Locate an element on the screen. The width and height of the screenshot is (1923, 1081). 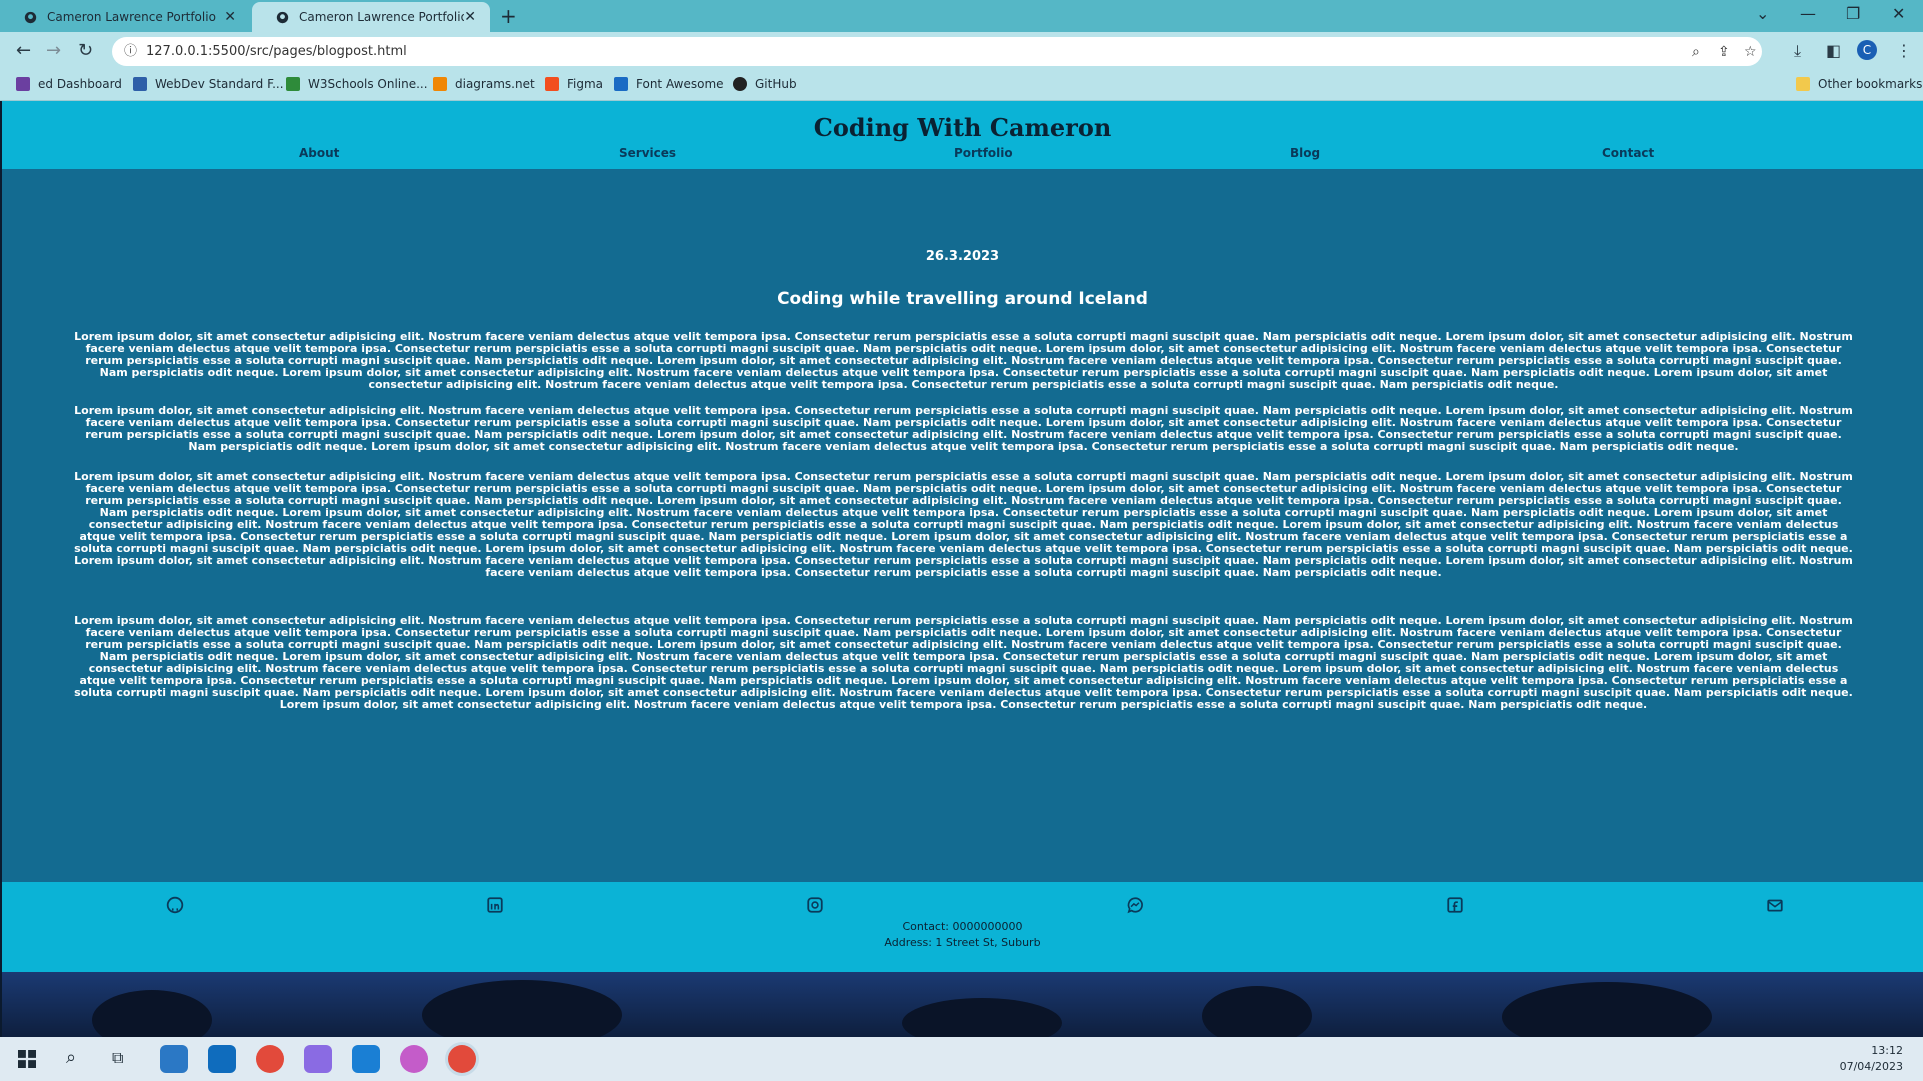
clock-date: 07/04/2023 is located at coordinates (1871, 1066).